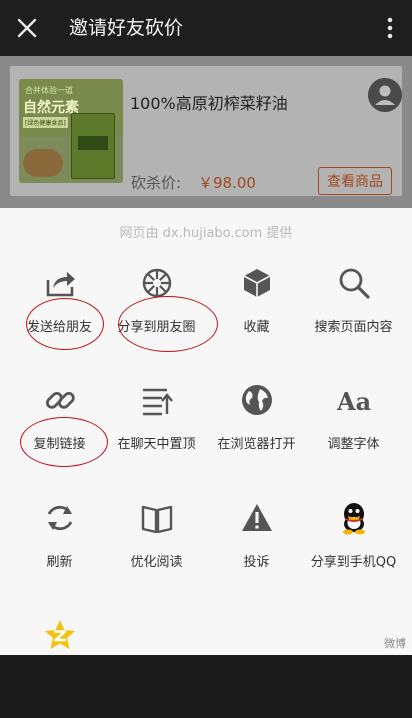  What do you see at coordinates (395, 643) in the screenshot?
I see `watermark: 微博` at bounding box center [395, 643].